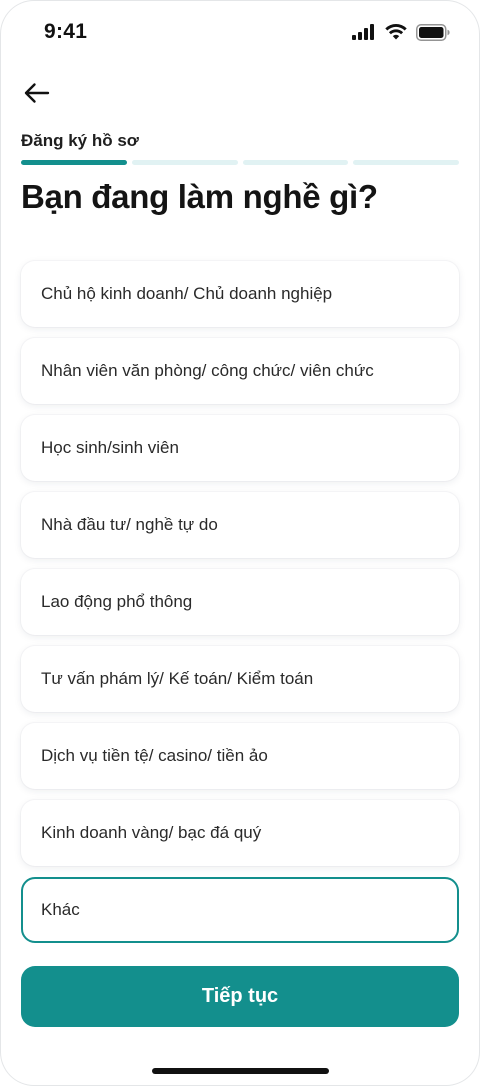 The width and height of the screenshot is (480, 1086). What do you see at coordinates (363, 32) in the screenshot?
I see `signal-icon` at bounding box center [363, 32].